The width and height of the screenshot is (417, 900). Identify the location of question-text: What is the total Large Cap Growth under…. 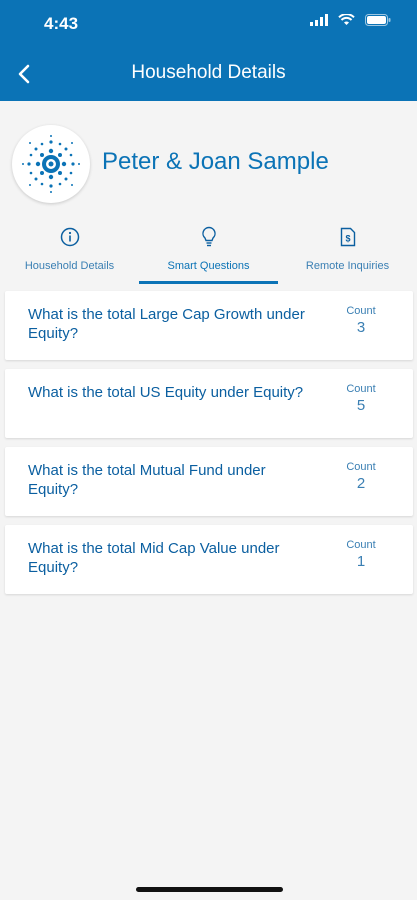
(166, 324).